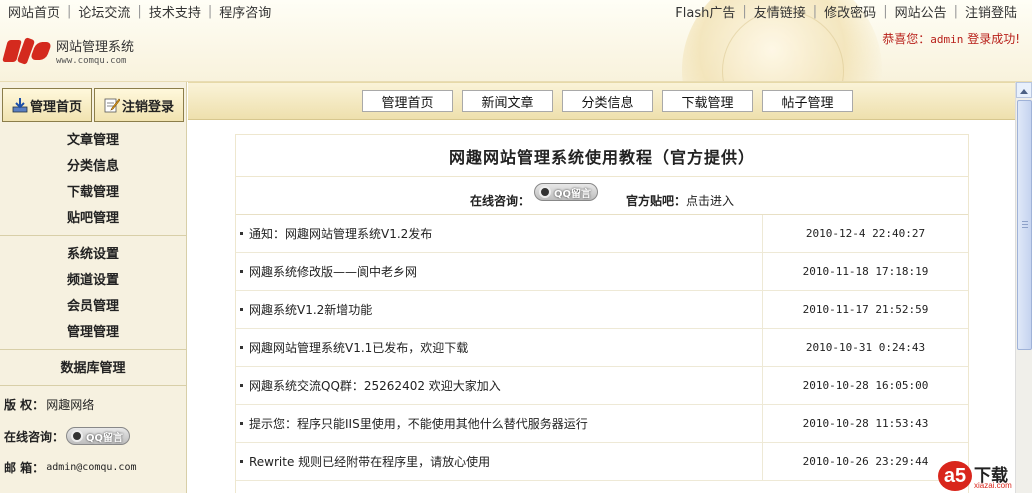 The image size is (1032, 493). What do you see at coordinates (93, 141) in the screenshot?
I see `sidebar-item-articles: 文章管理` at bounding box center [93, 141].